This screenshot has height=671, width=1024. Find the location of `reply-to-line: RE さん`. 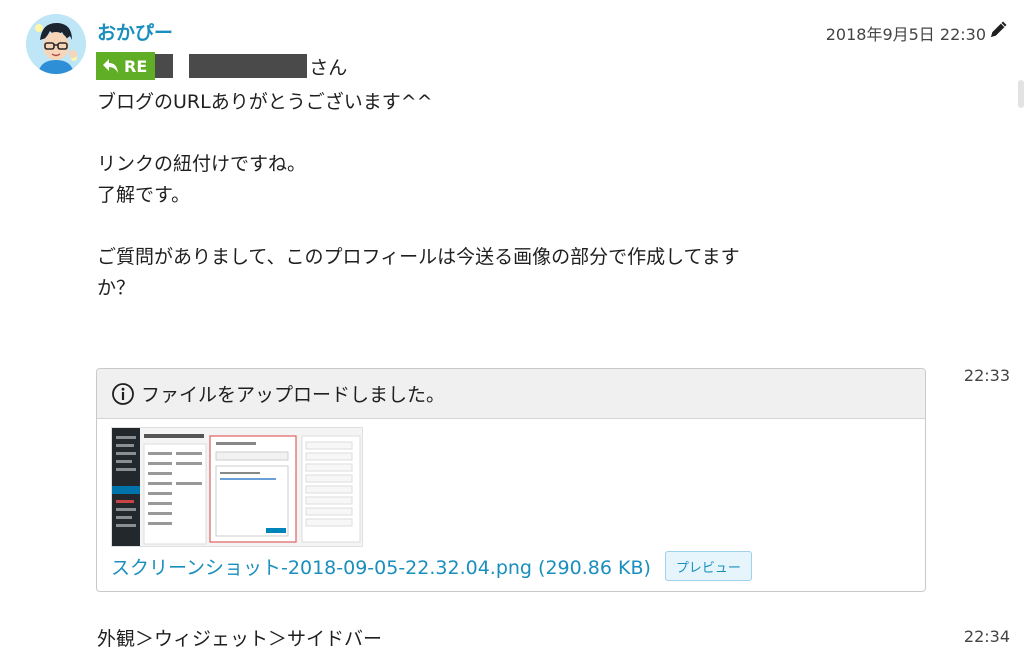

reply-to-line: RE さん is located at coordinates (221, 66).